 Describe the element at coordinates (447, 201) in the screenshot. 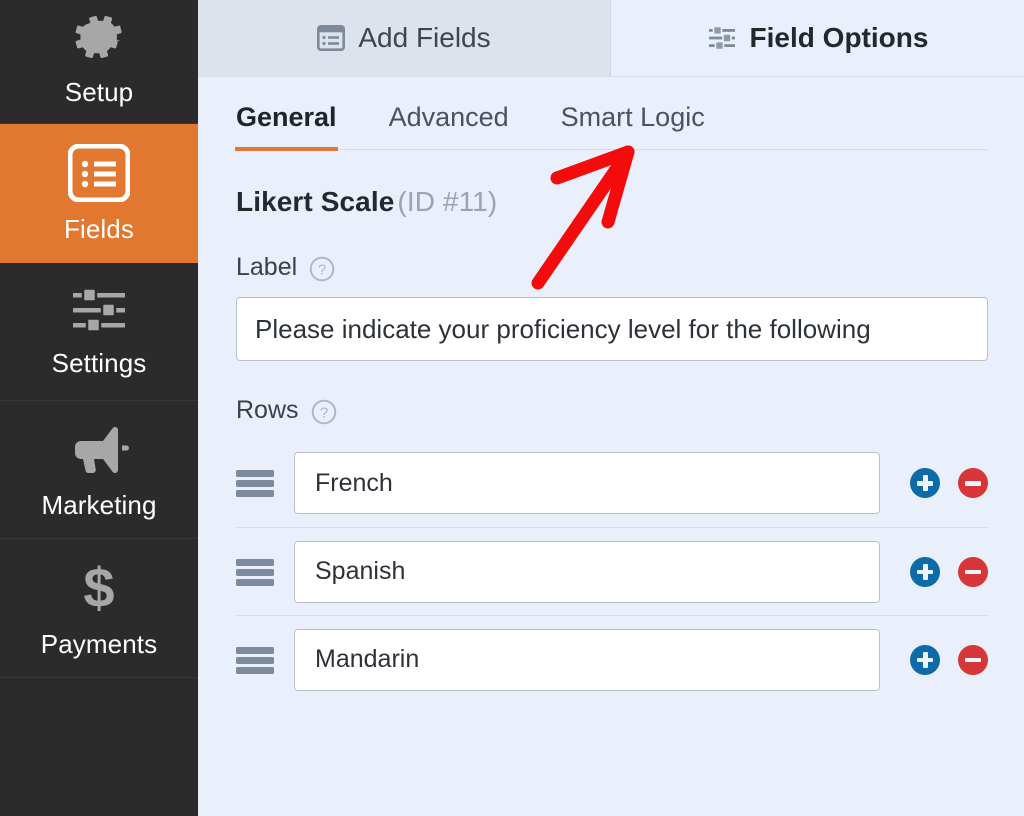

I see `field-id: (ID #11)` at that location.